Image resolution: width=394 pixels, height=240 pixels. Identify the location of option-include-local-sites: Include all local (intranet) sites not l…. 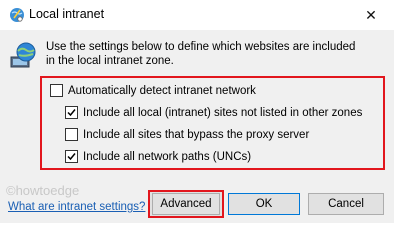
(213, 112).